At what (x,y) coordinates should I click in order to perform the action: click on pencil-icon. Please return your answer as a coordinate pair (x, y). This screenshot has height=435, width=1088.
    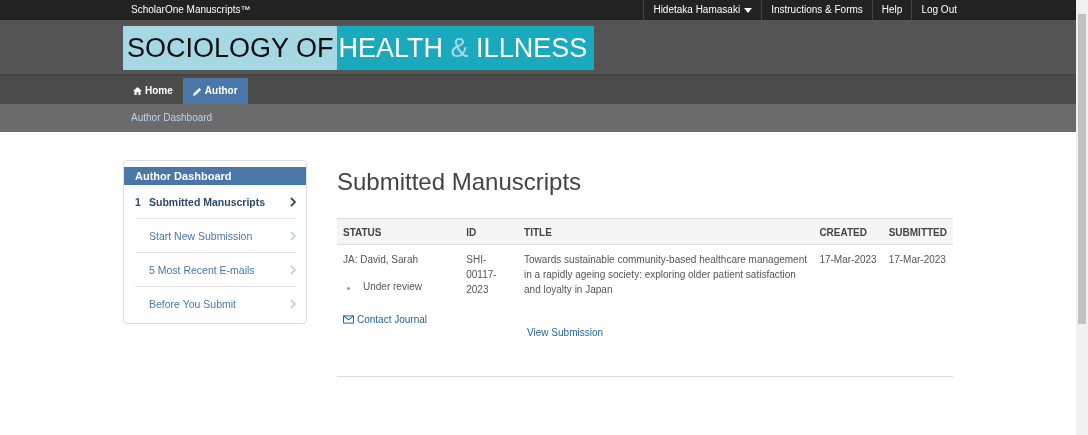
    Looking at the image, I should click on (197, 91).